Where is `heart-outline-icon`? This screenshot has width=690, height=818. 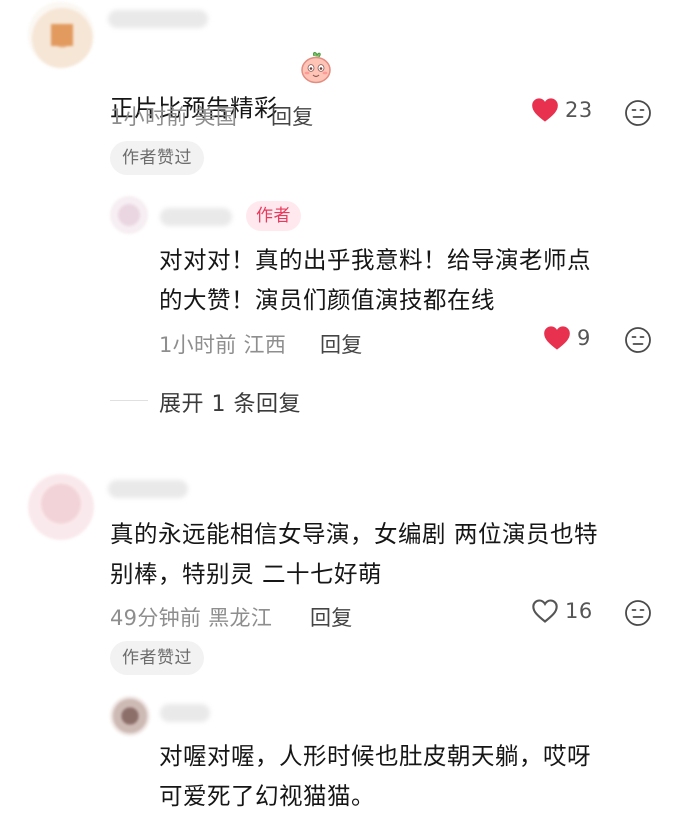
heart-outline-icon is located at coordinates (545, 611).